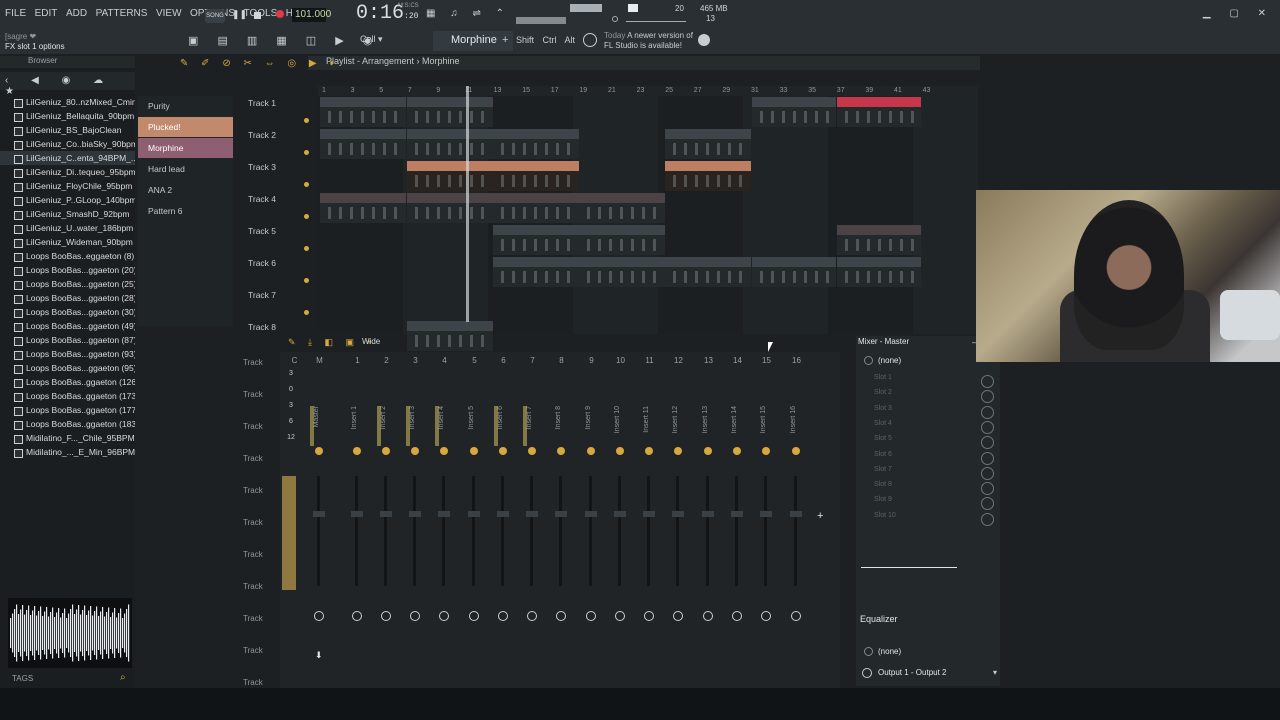 The image size is (1280, 720). Describe the element at coordinates (357, 518) in the screenshot. I see `mixer-strip: 1 Insert 1` at that location.